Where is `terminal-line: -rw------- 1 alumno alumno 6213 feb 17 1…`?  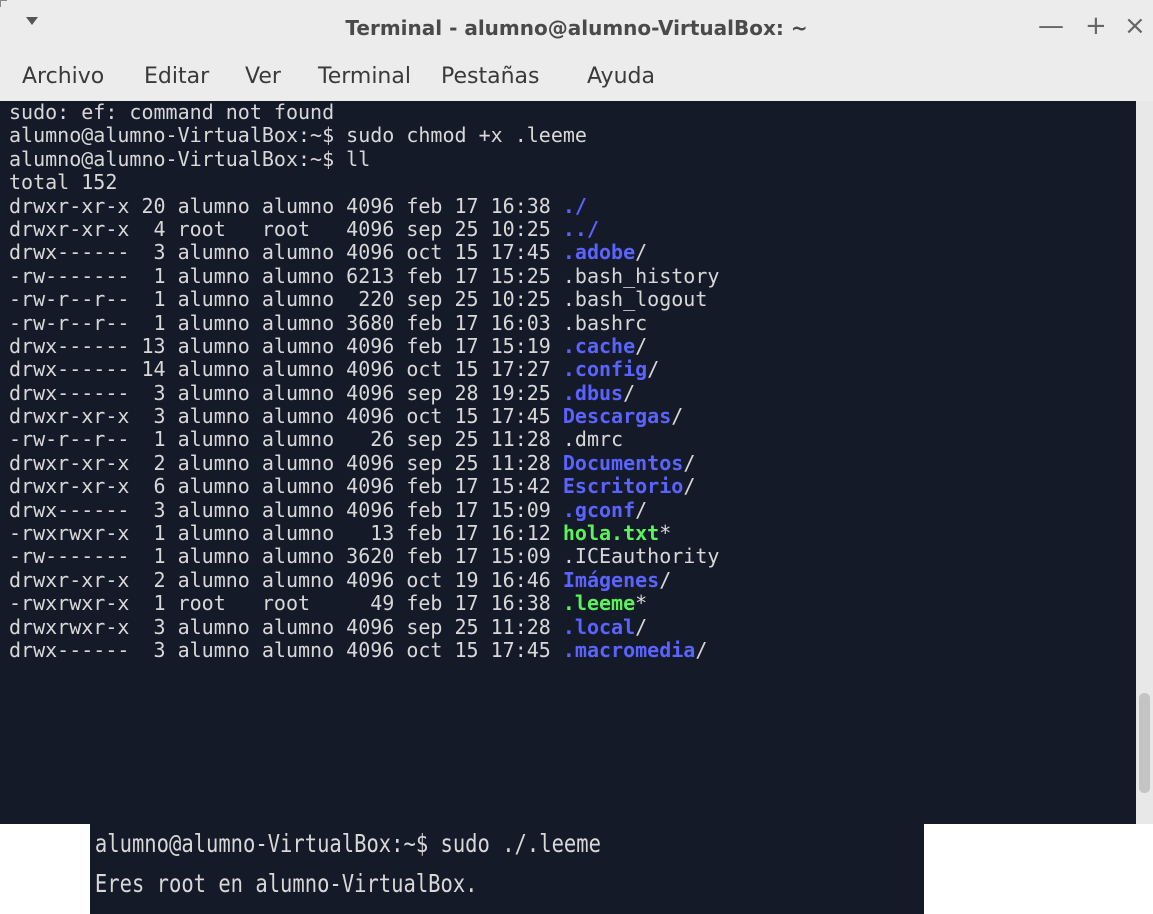 terminal-line: -rw------- 1 alumno alumno 6213 feb 17 1… is located at coordinates (568, 275).